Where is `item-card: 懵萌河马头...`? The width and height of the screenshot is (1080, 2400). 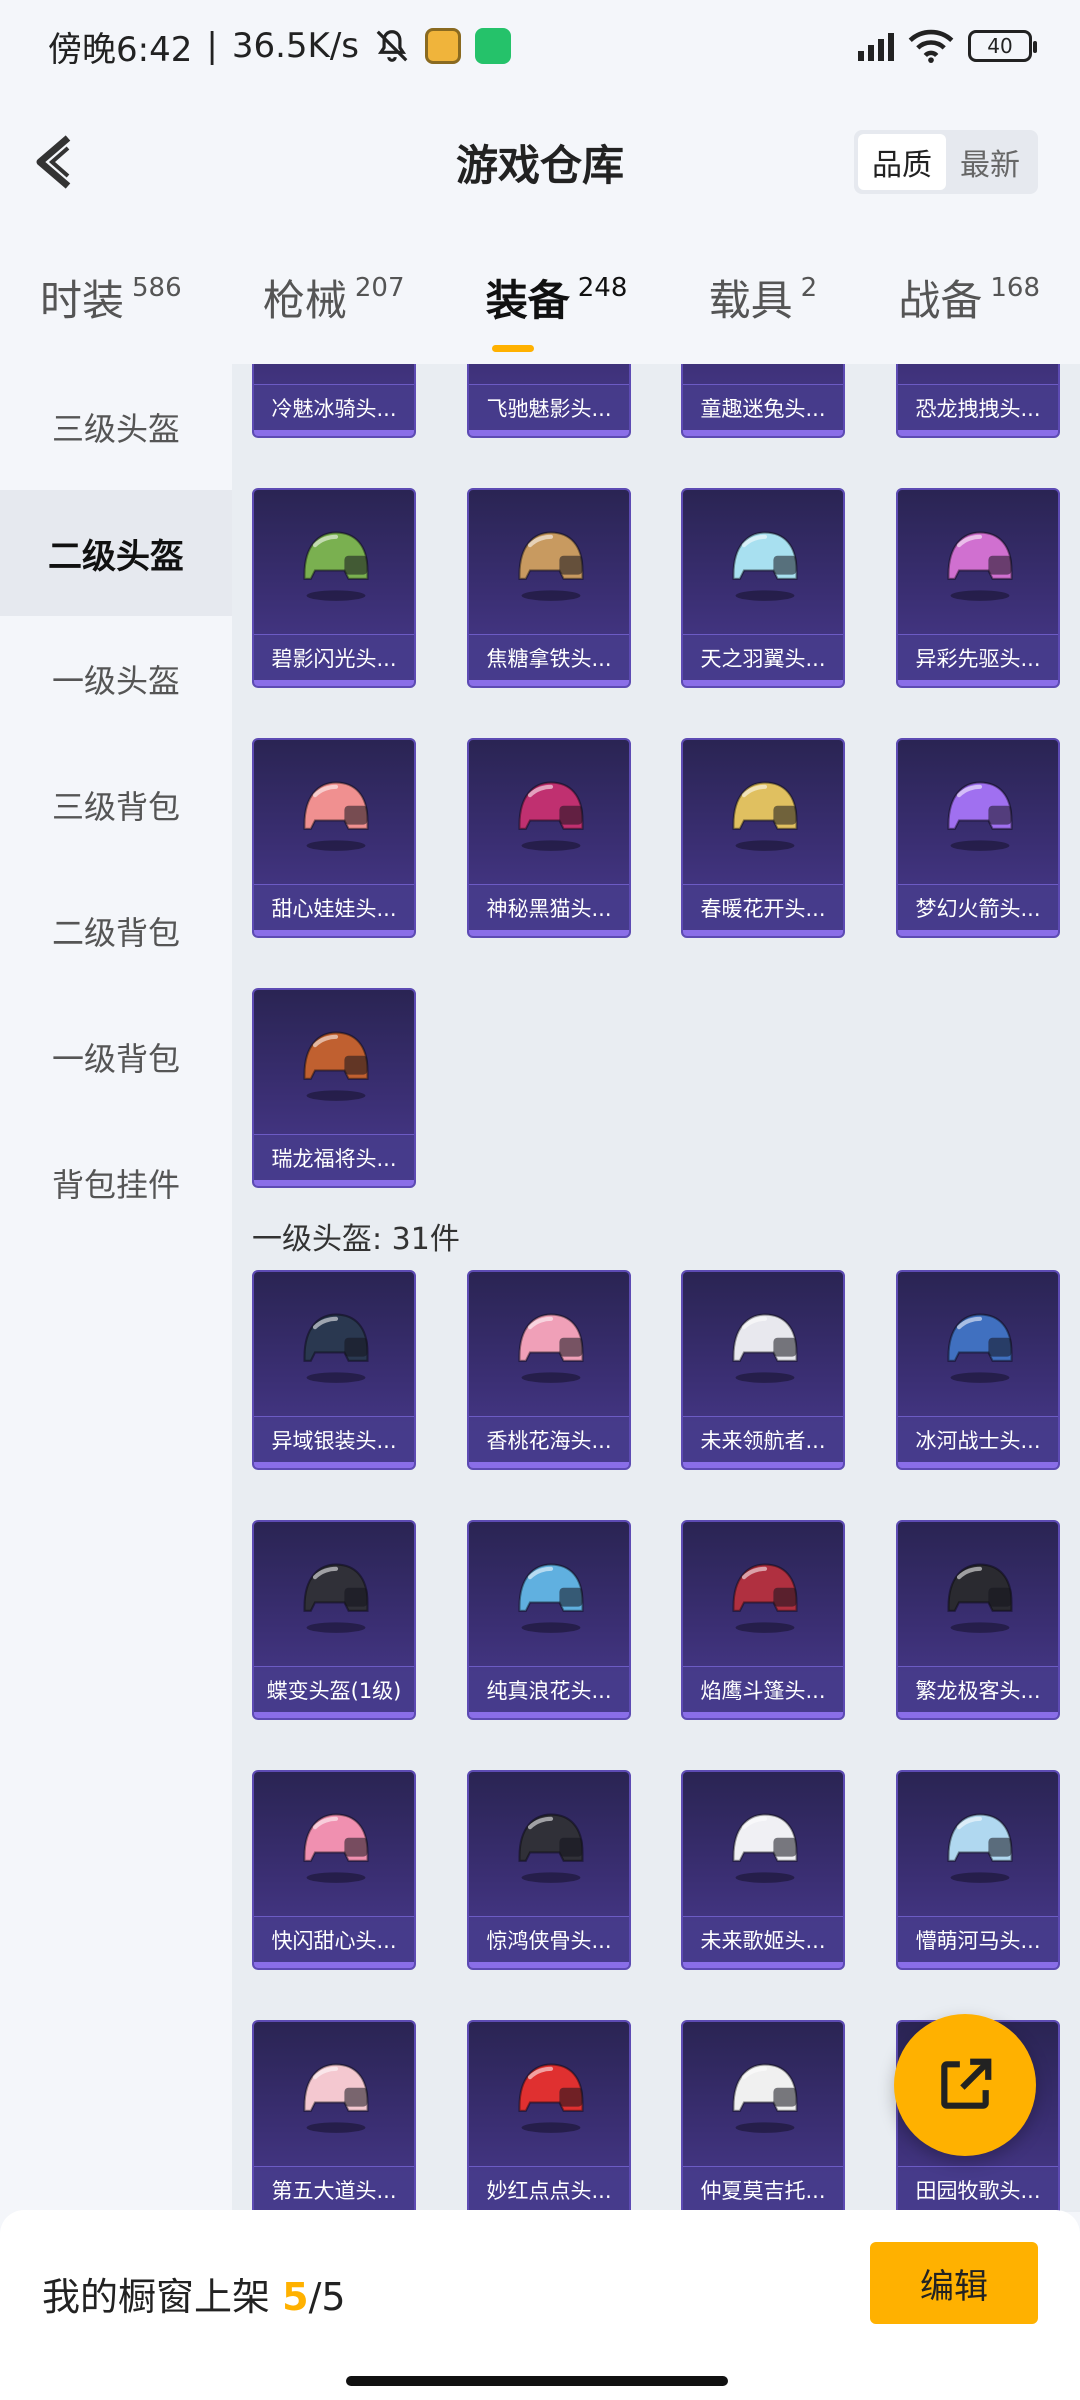
item-card: 懵萌河马头... is located at coordinates (978, 1870).